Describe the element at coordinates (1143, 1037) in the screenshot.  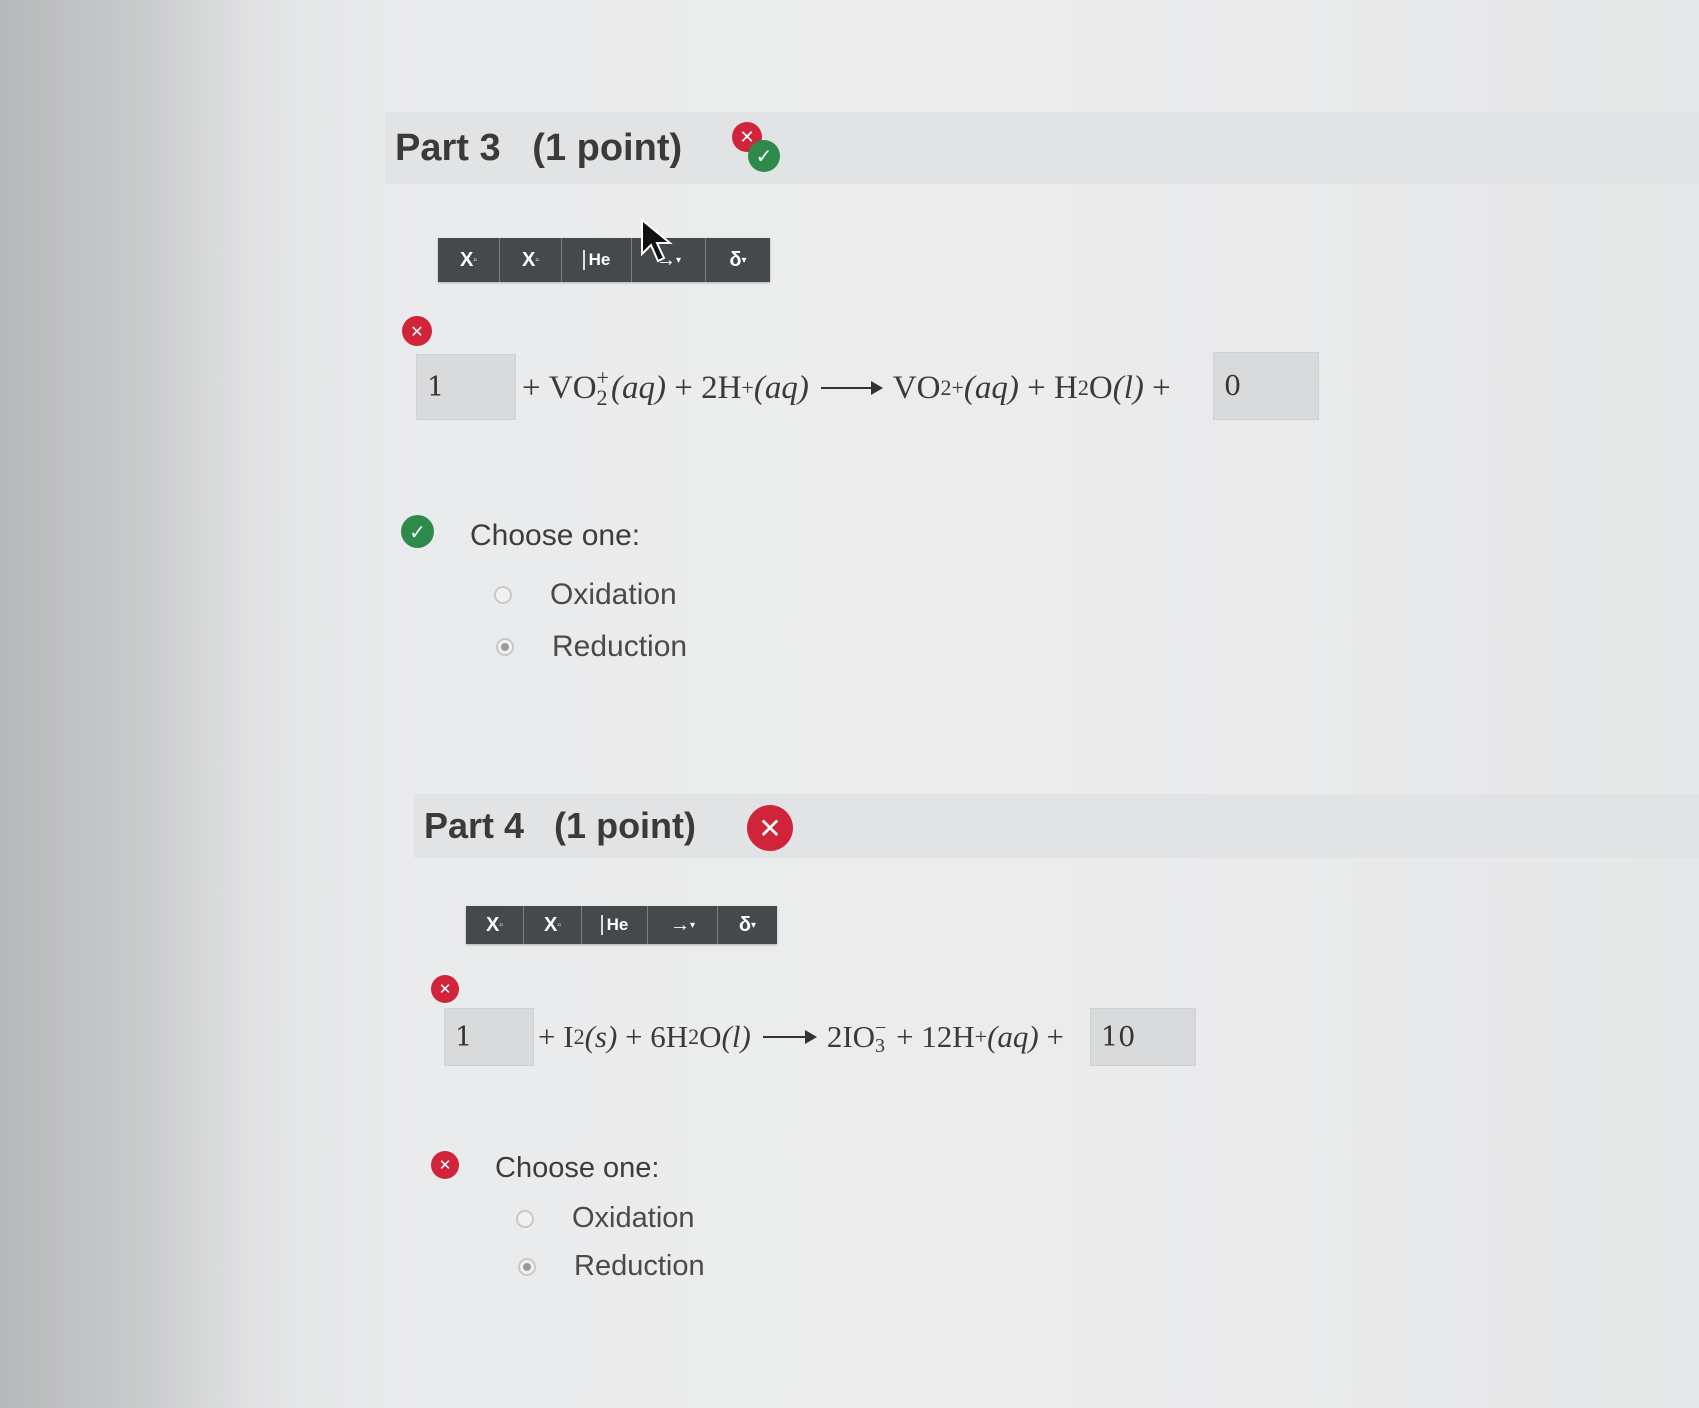
I see `part4-right-coefficient-input: 10` at that location.